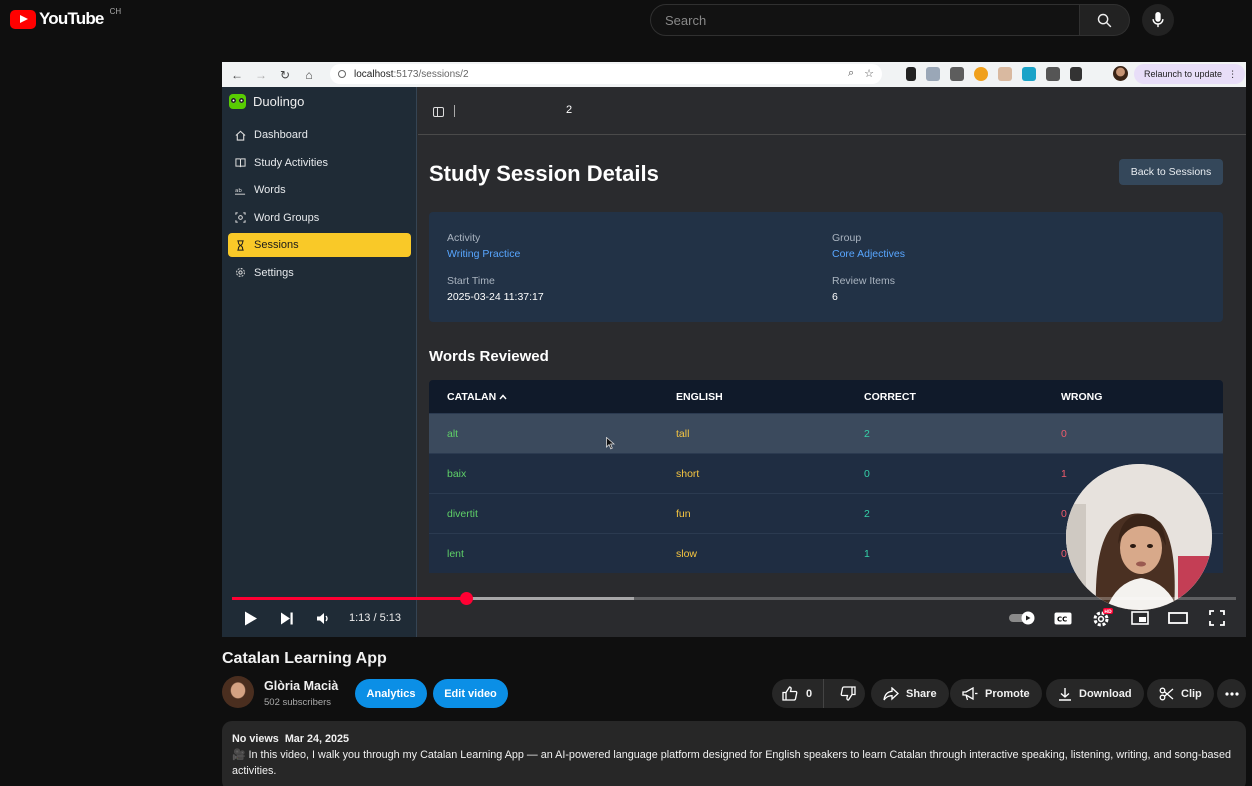 The image size is (1252, 786). Describe the element at coordinates (457, 474) in the screenshot. I see `catalan-cell: baix` at that location.